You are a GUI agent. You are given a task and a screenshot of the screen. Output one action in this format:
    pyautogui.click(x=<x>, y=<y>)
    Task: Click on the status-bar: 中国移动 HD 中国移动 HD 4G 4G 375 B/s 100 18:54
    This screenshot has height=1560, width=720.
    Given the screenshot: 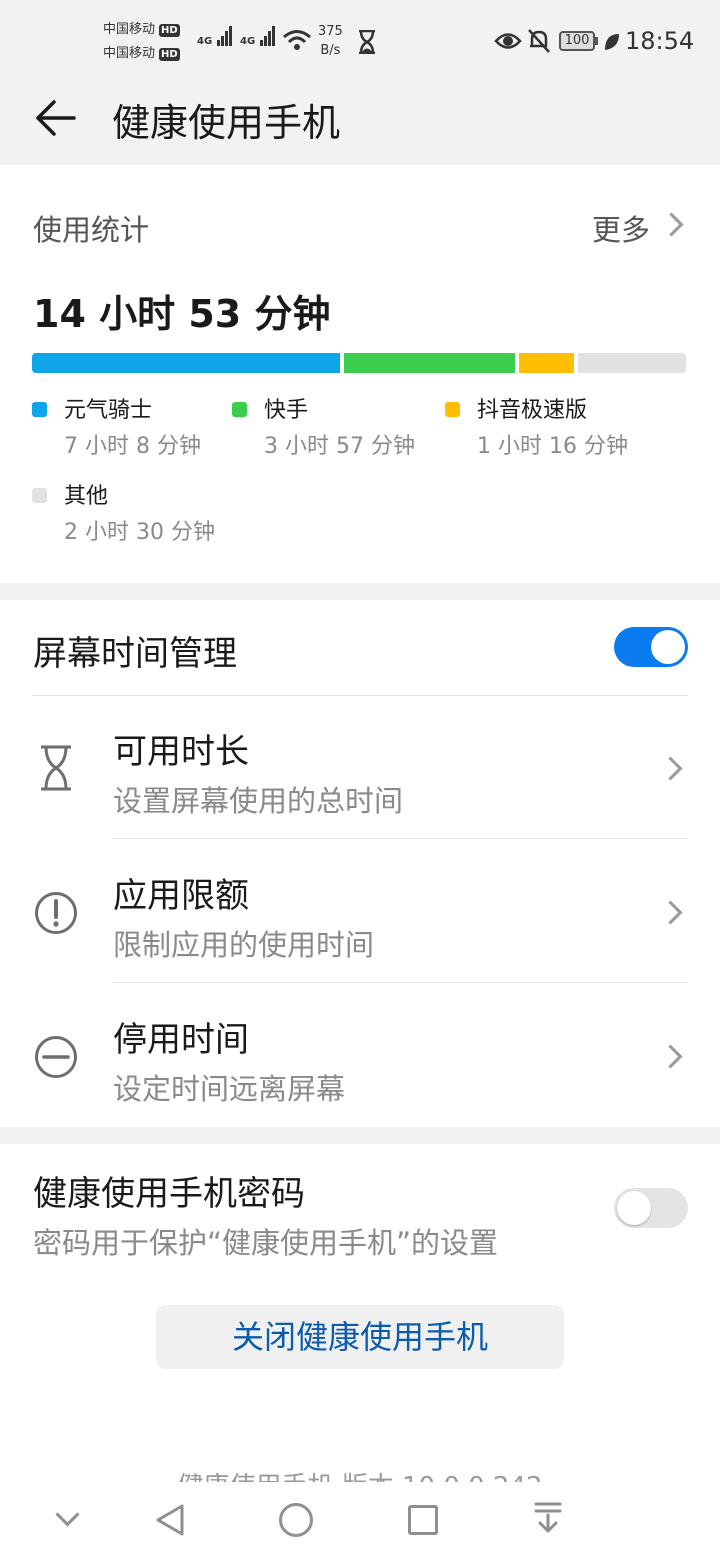 What is the action you would take?
    pyautogui.click(x=360, y=42)
    